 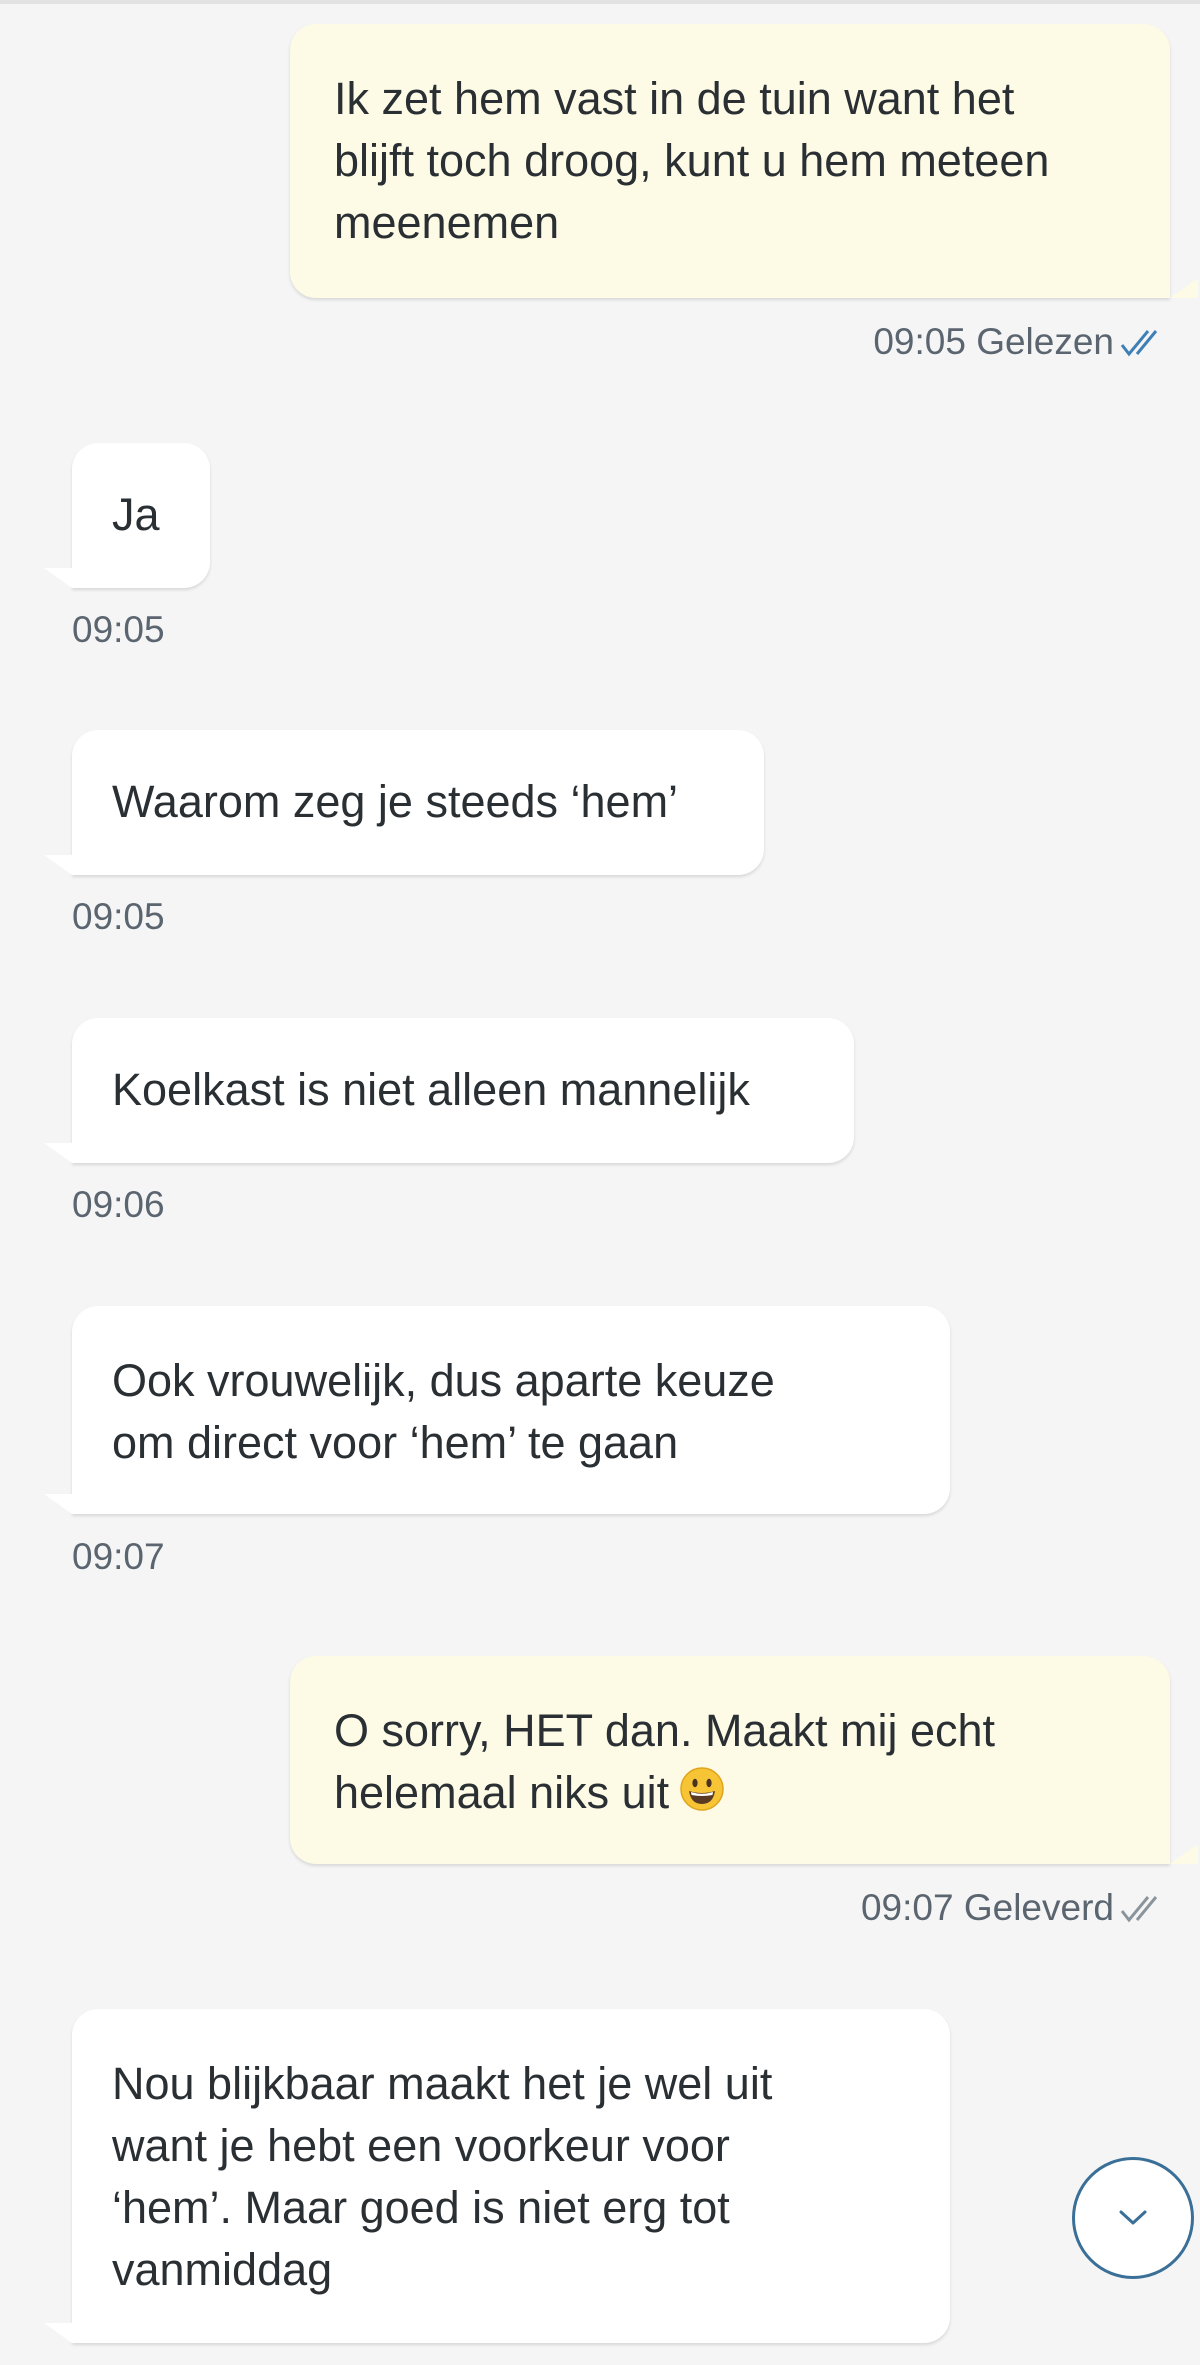 What do you see at coordinates (431, 1089) in the screenshot?
I see `message-text-line: Koelkast is niet alleen mannelijk` at bounding box center [431, 1089].